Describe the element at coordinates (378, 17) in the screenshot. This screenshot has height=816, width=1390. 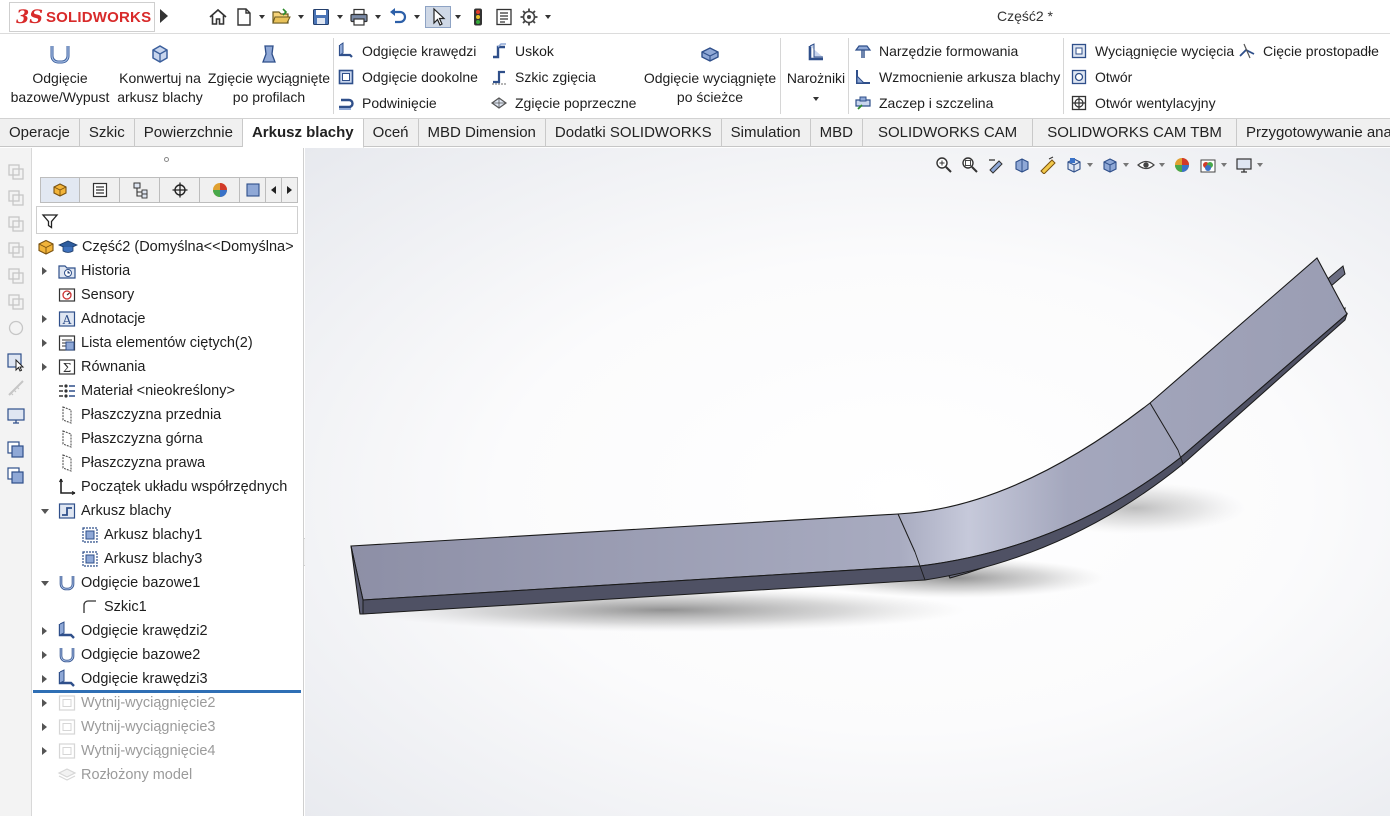
I see `print-dropdown-icon` at that location.